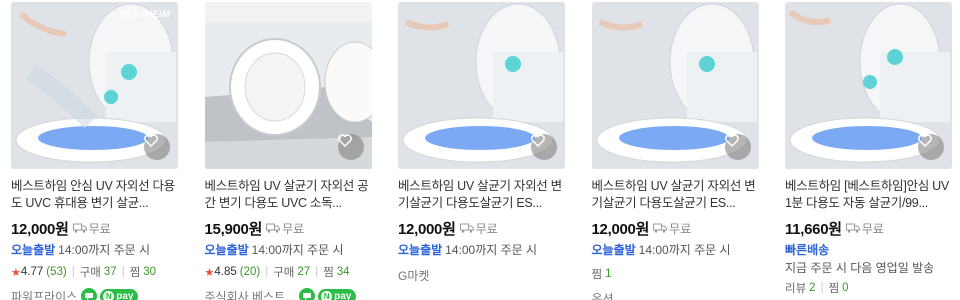  What do you see at coordinates (343, 272) in the screenshot?
I see `zzim-count: 34` at bounding box center [343, 272].